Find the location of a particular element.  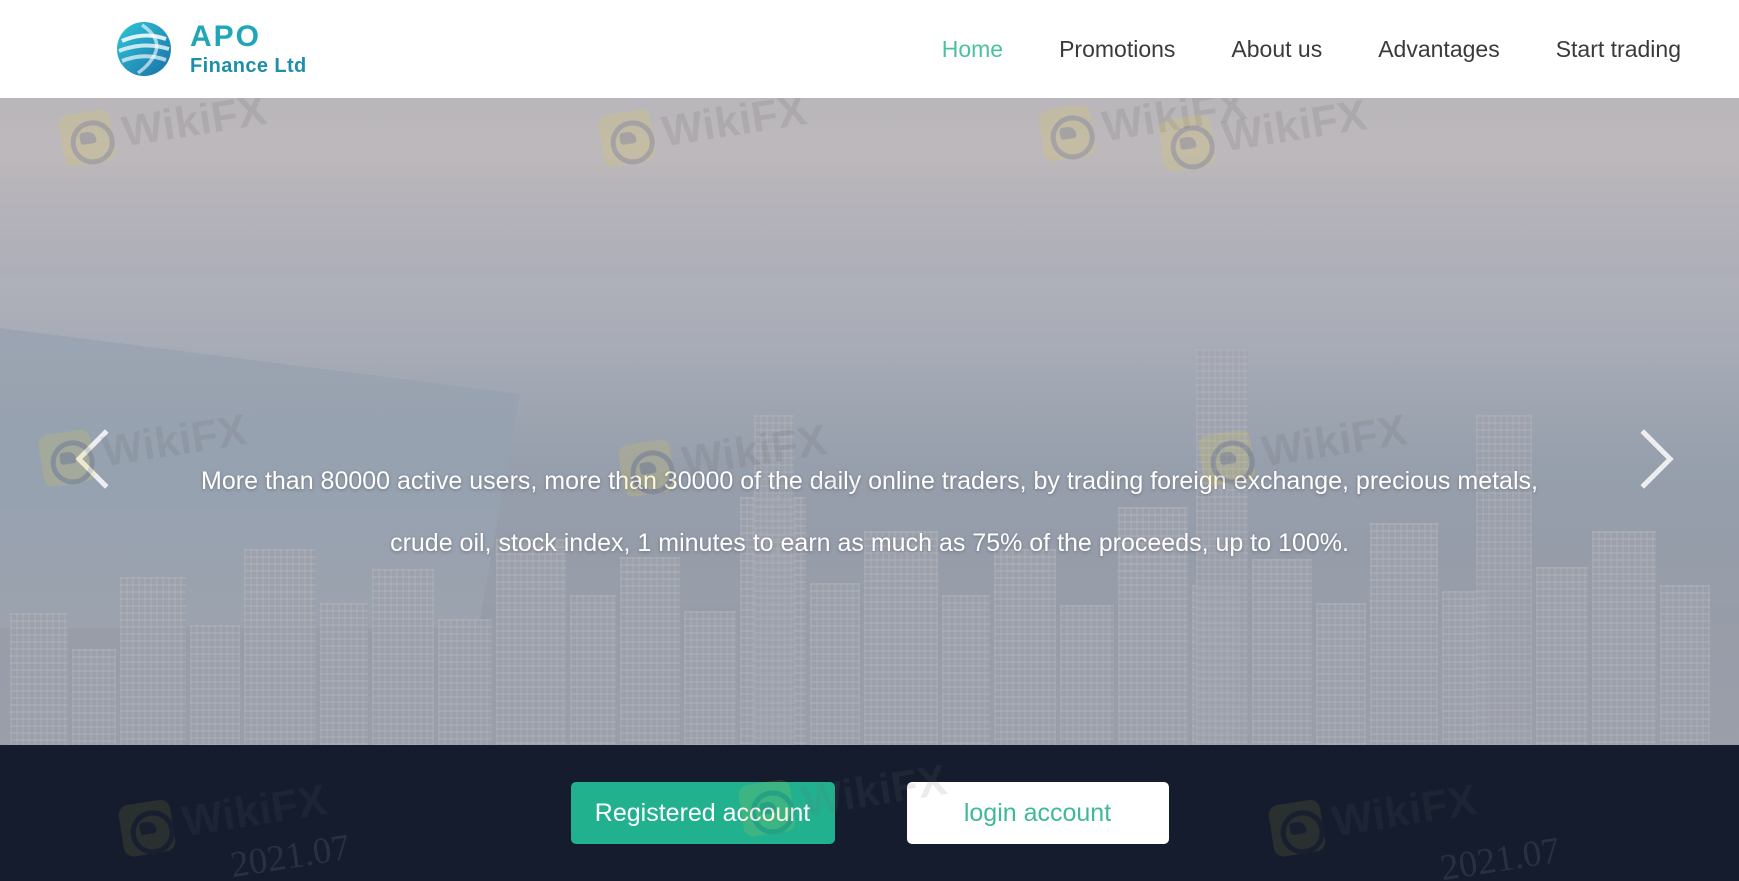

register-account-button: Registered account is located at coordinates (702, 813).